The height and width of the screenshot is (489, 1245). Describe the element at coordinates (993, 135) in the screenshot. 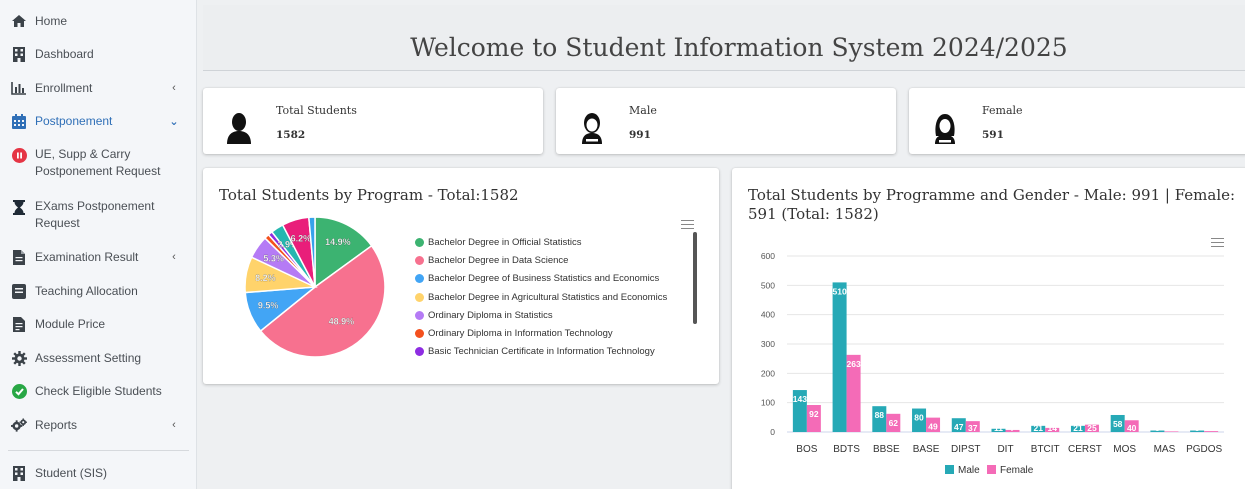

I see `stat-value: 591` at that location.